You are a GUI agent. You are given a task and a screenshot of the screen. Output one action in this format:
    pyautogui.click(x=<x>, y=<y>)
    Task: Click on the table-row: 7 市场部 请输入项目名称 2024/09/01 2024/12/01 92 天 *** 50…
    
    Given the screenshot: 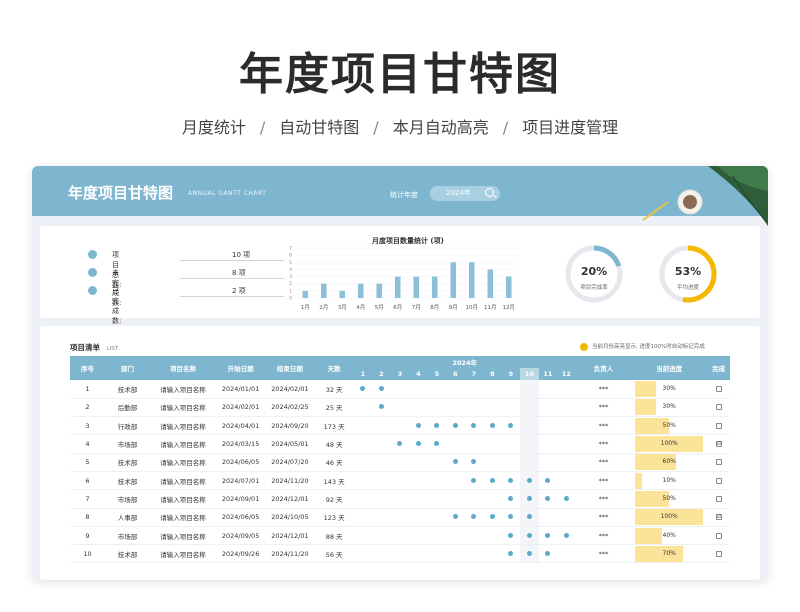 What is the action you would take?
    pyautogui.click(x=400, y=499)
    